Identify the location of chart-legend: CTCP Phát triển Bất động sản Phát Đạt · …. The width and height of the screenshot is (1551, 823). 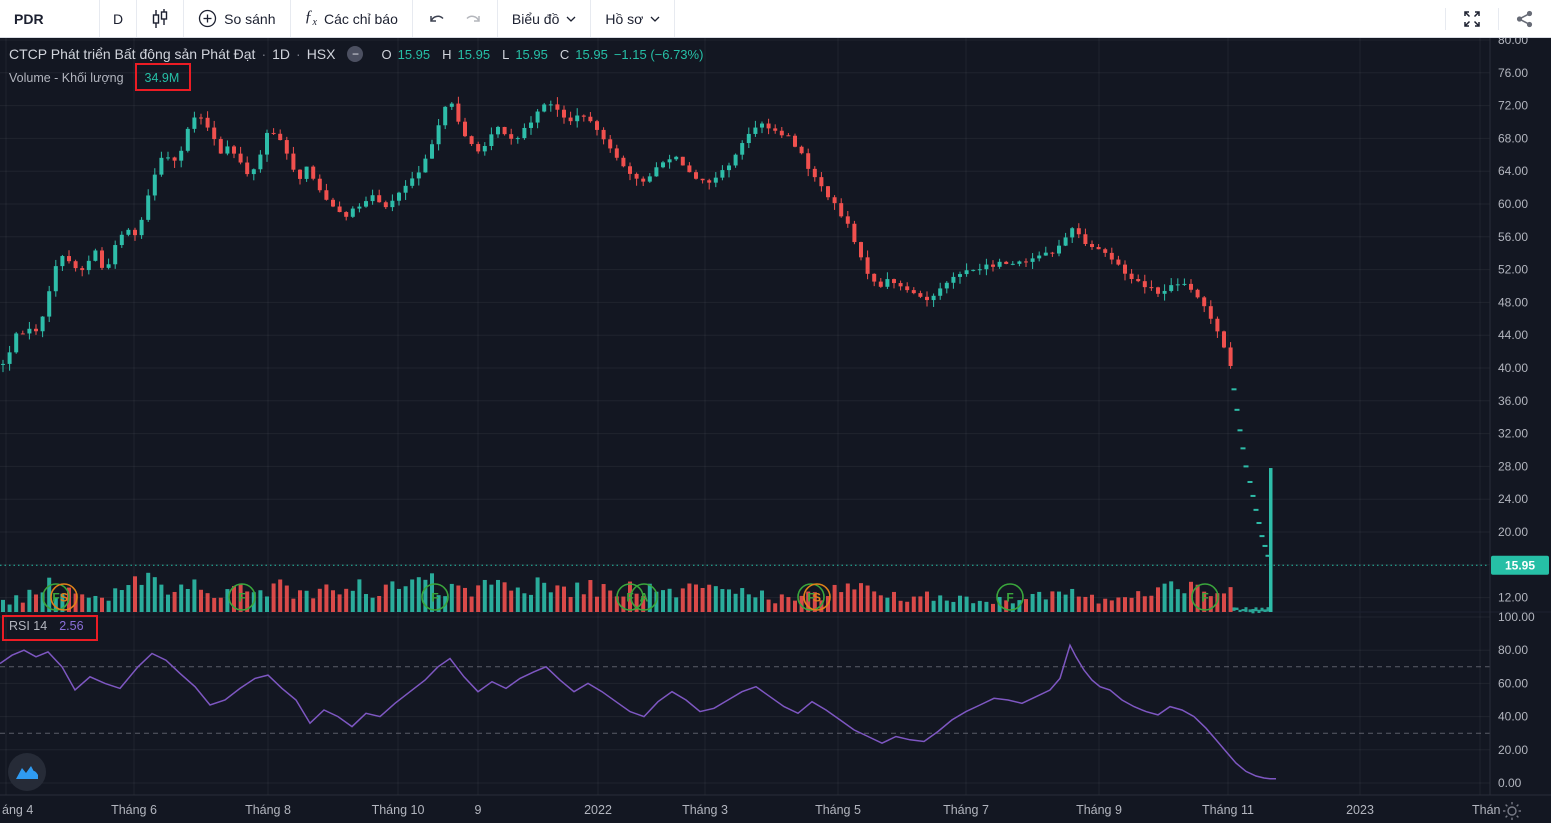
(356, 54).